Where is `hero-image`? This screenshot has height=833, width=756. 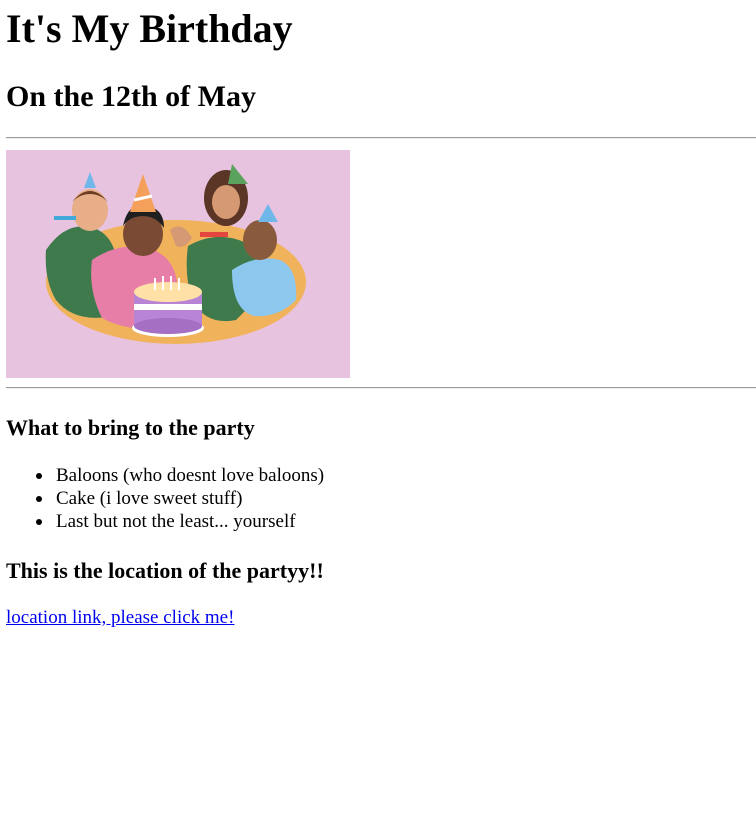 hero-image is located at coordinates (178, 264).